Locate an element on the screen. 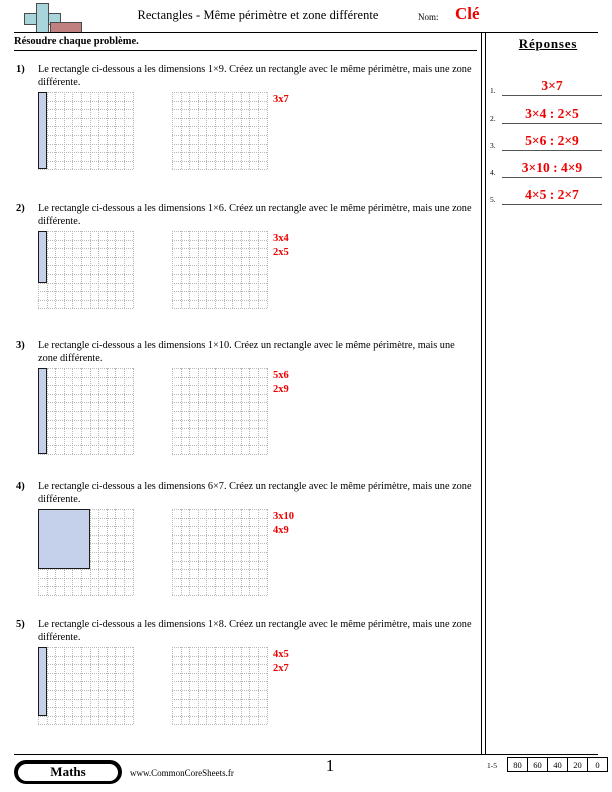 The height and width of the screenshot is (792, 612). directions-text: Résoudre chaque problème. is located at coordinates (76, 41).